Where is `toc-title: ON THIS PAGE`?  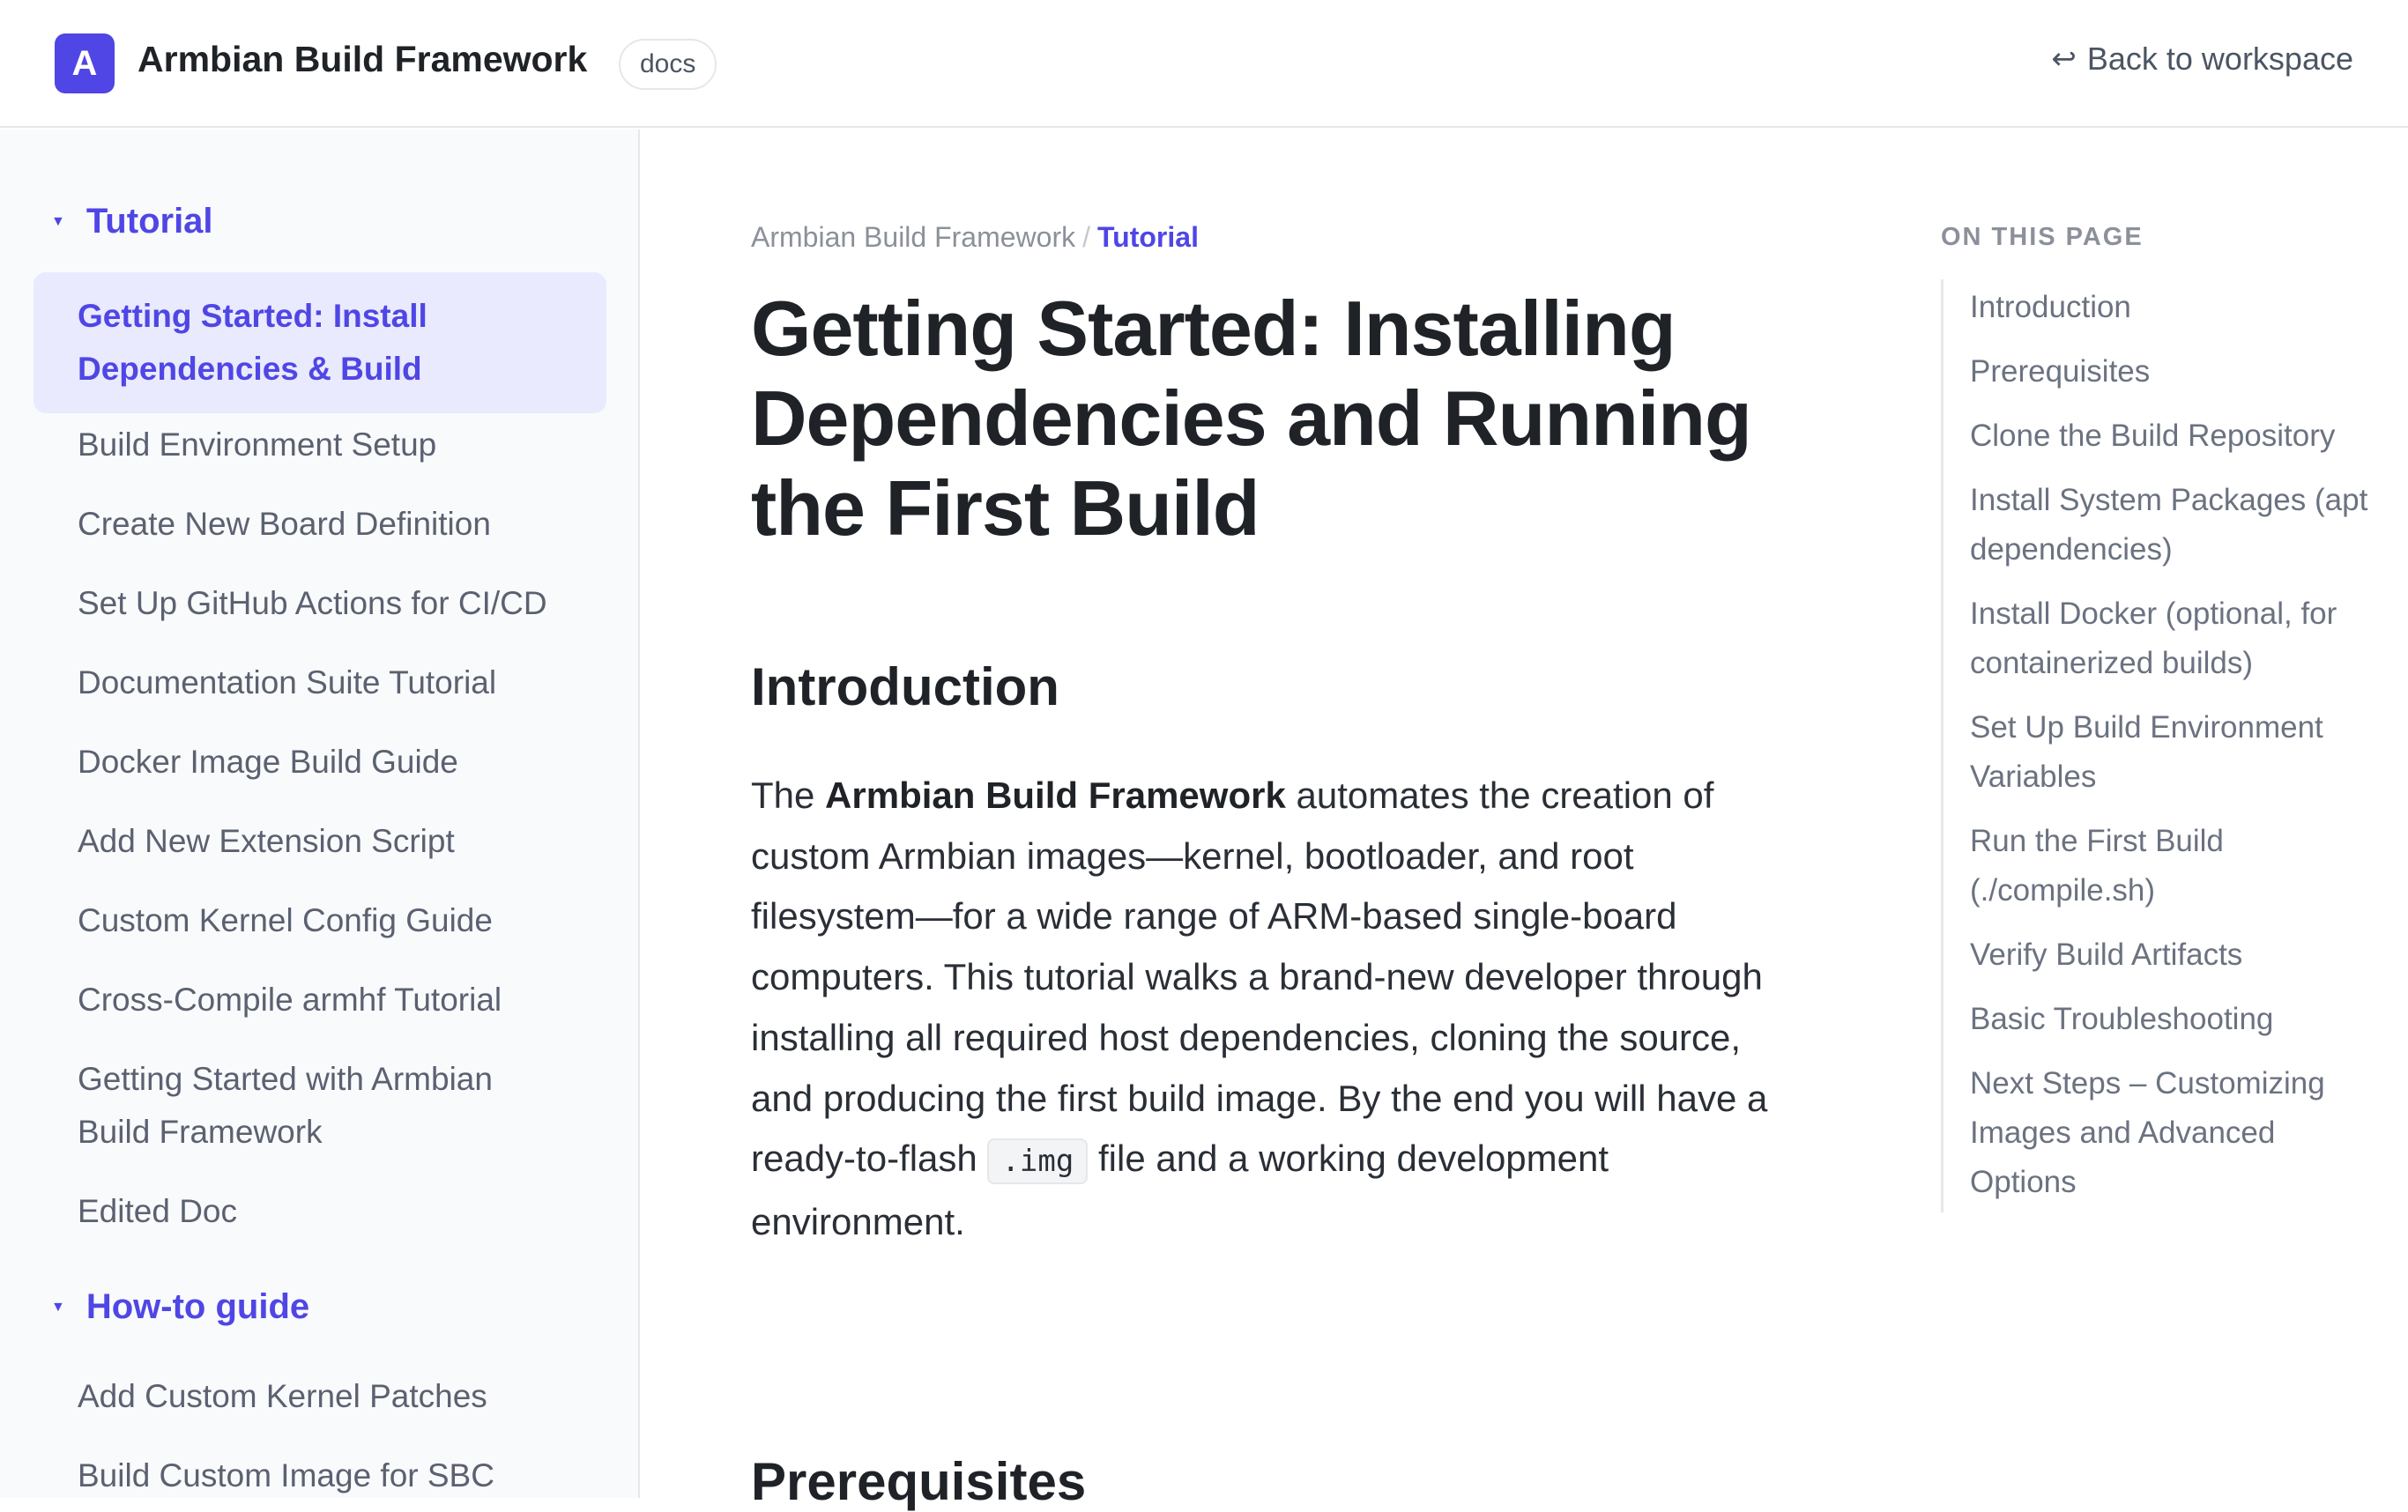
toc-title: ON THIS PAGE is located at coordinates (2043, 237).